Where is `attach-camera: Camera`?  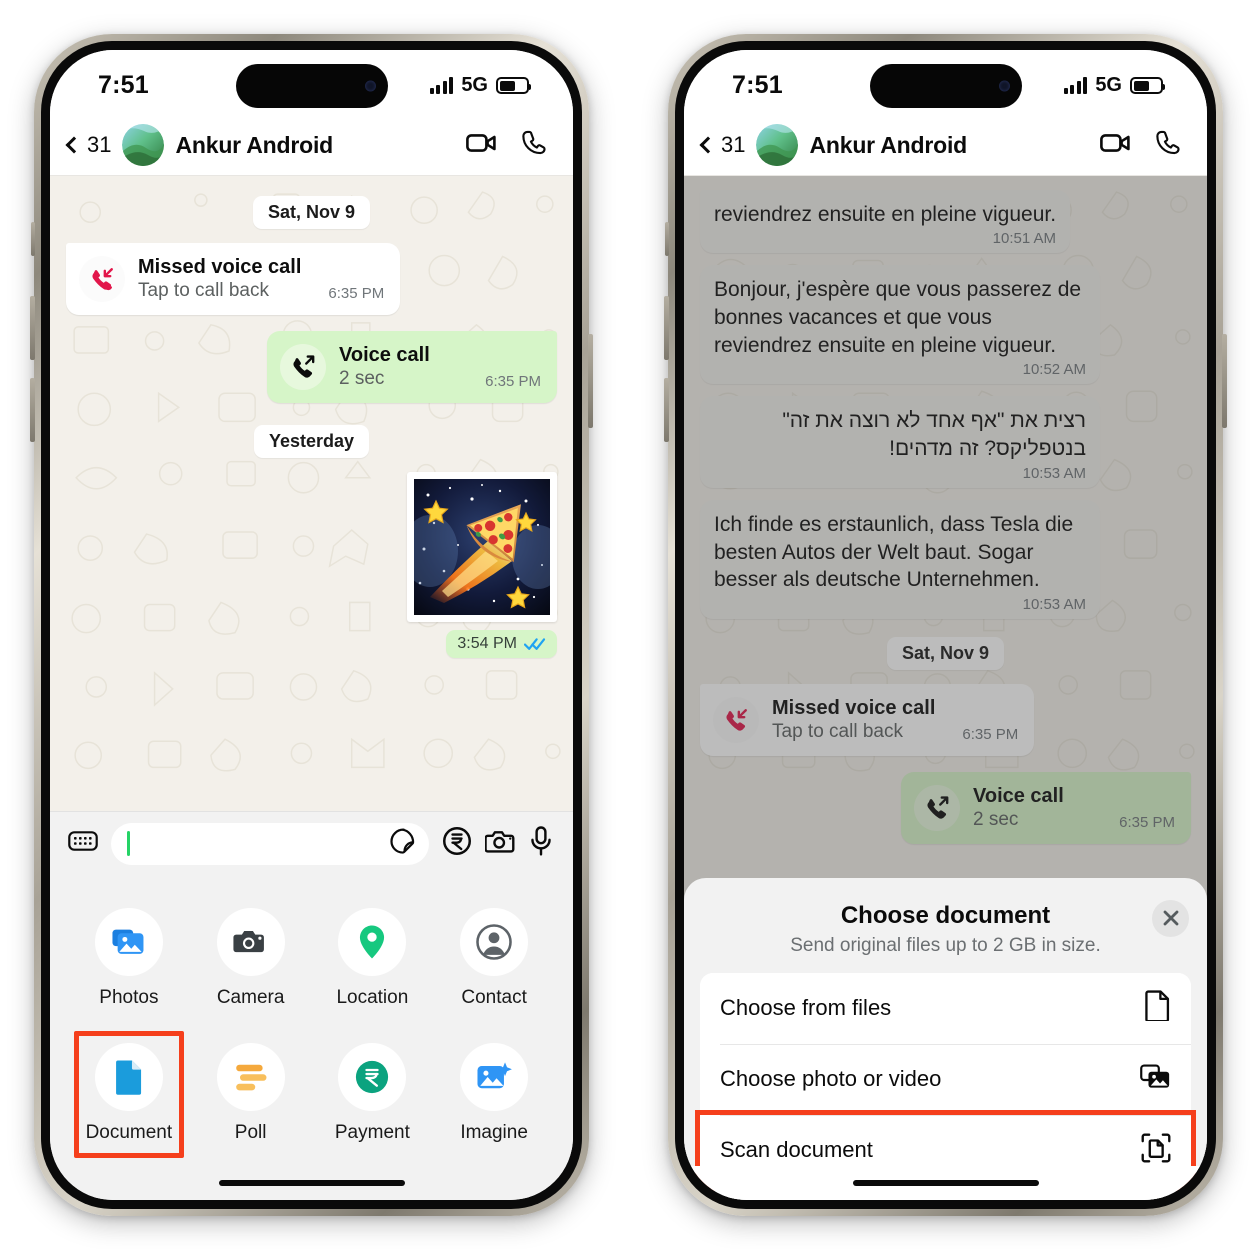 attach-camera: Camera is located at coordinates (251, 958).